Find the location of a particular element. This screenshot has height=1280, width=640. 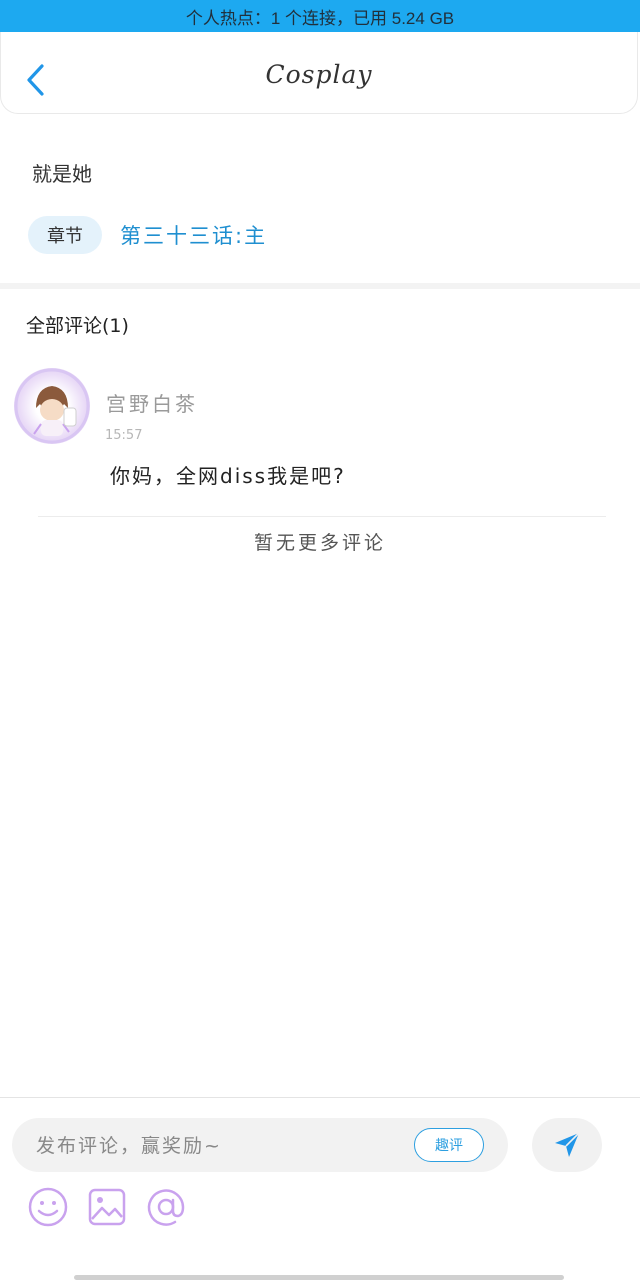

top-nav-bar: Cosplay is located at coordinates (319, 73).